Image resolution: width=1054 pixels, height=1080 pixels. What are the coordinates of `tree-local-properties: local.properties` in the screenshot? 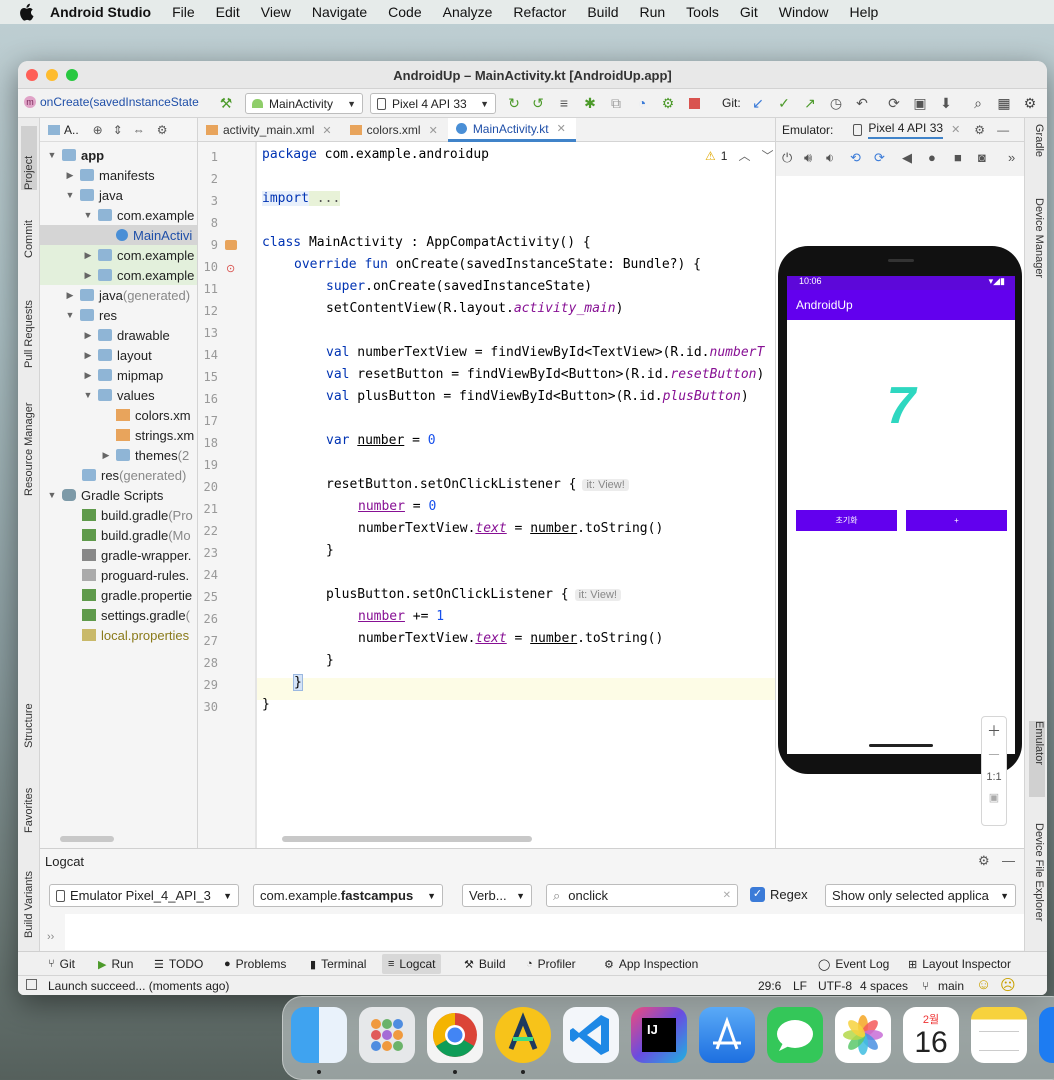 It's located at (118, 635).